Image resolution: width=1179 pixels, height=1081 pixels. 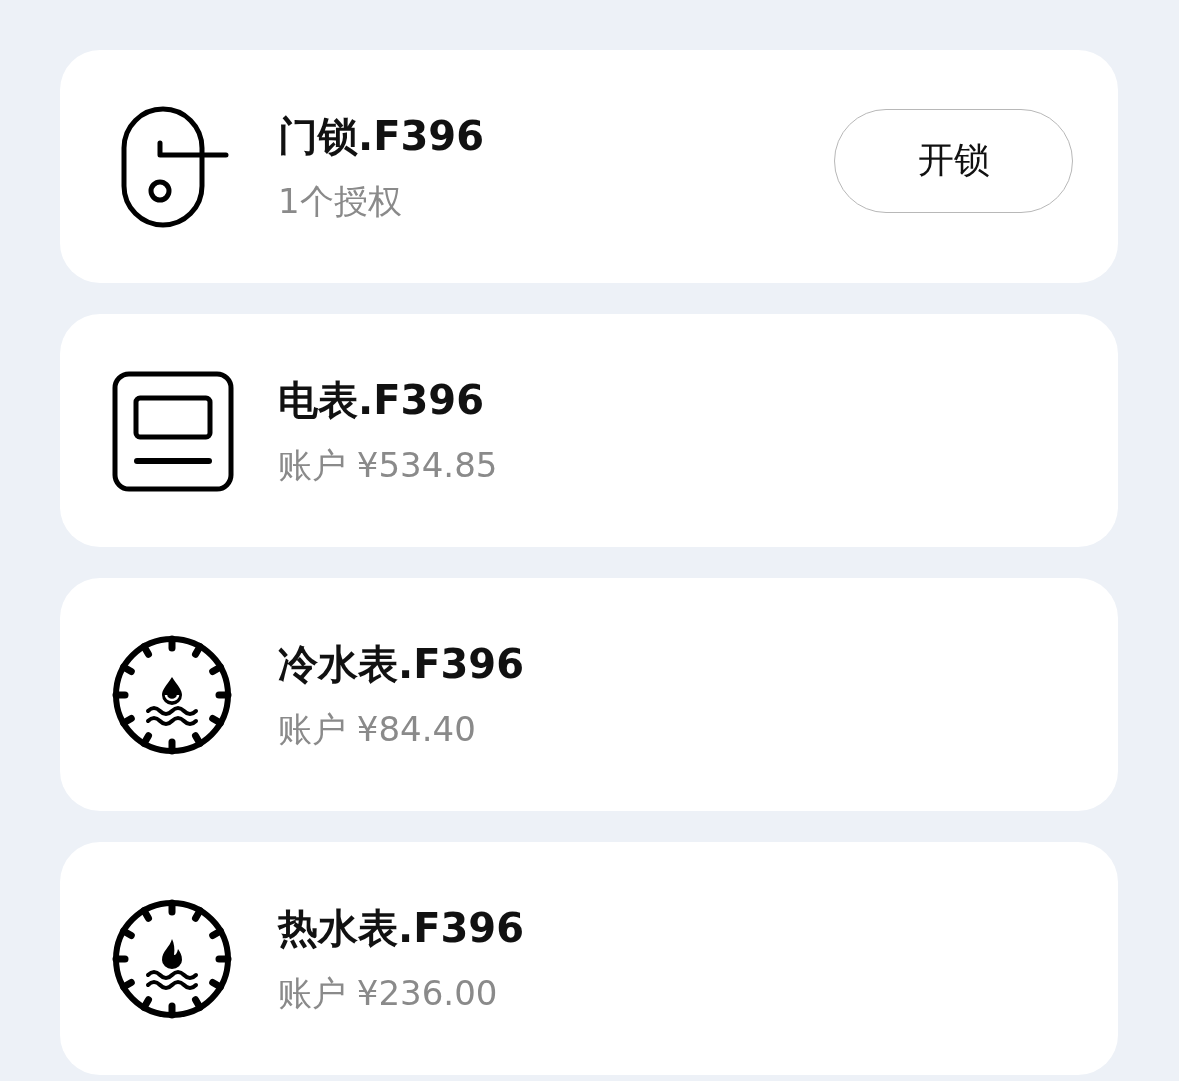 I want to click on device-detail: 账户 ¥534.85, so click(x=388, y=464).